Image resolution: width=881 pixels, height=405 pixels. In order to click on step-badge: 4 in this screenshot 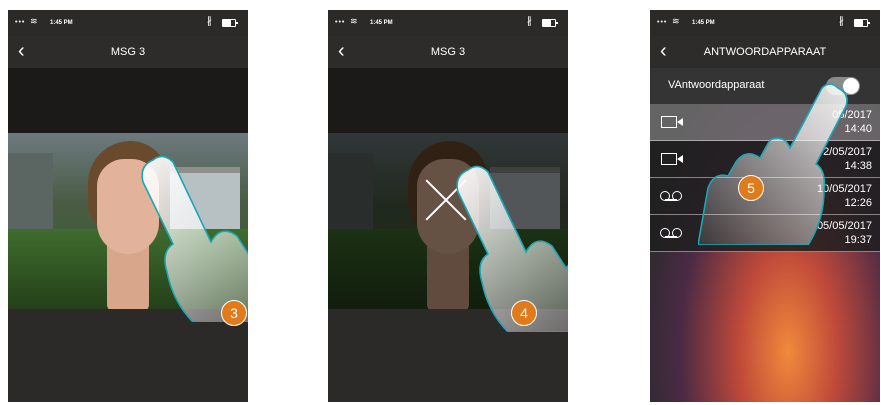, I will do `click(524, 313)`.